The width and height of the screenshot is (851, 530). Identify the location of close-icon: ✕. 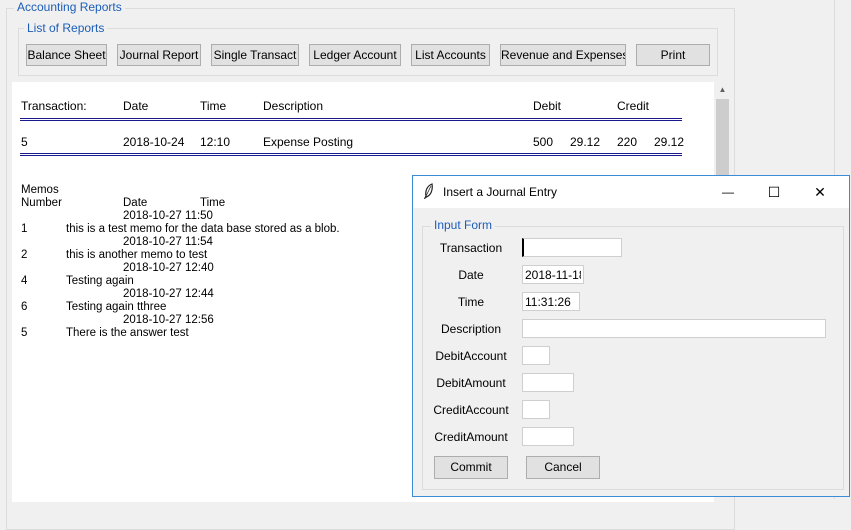
(820, 192).